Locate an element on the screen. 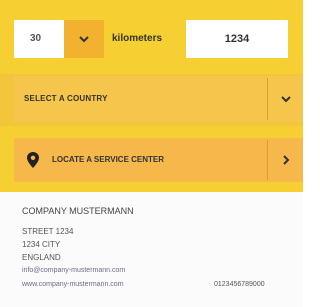 This screenshot has height=307, width=320. phone-number: 0123456789000 is located at coordinates (239, 284).